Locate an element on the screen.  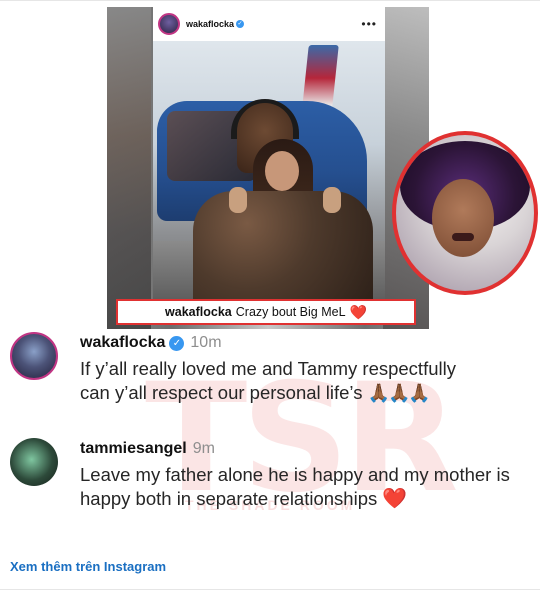
woman-face is located at coordinates (282, 171).